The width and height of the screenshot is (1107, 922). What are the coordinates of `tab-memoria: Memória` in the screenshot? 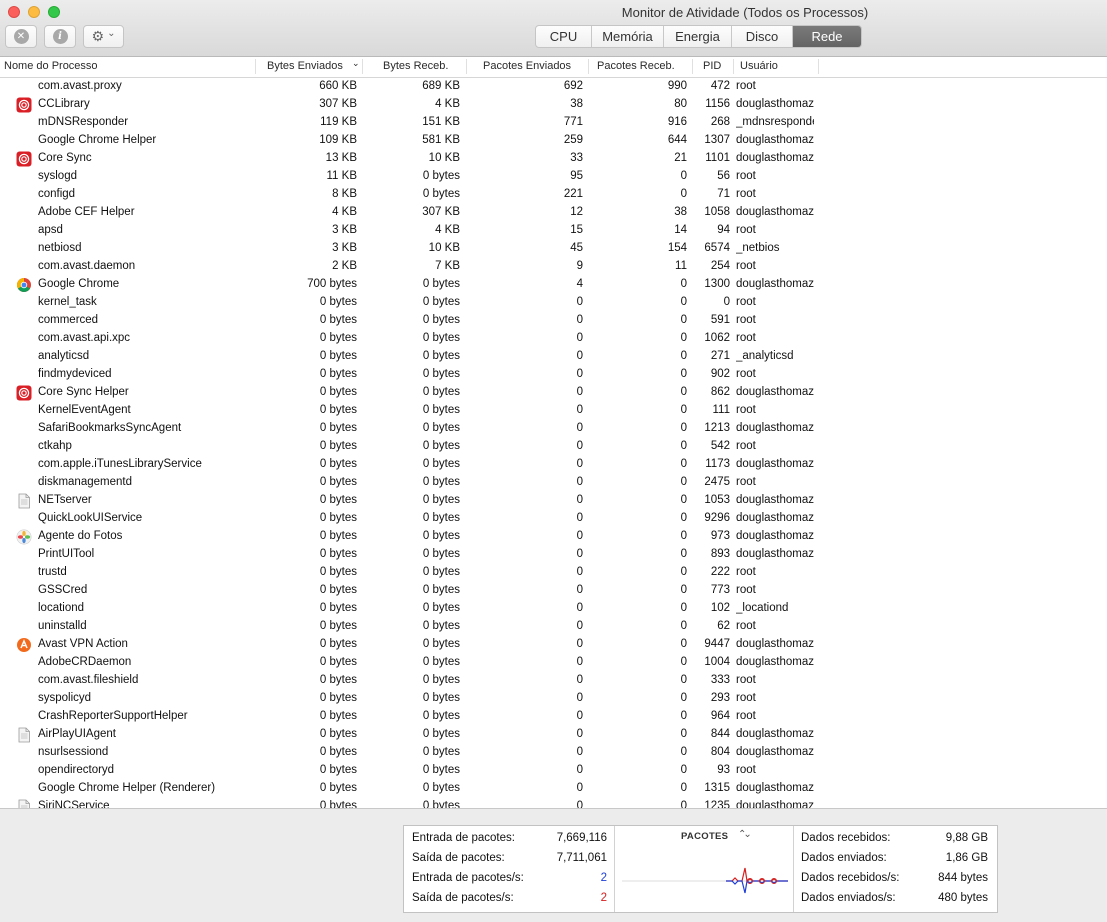 It's located at (628, 36).